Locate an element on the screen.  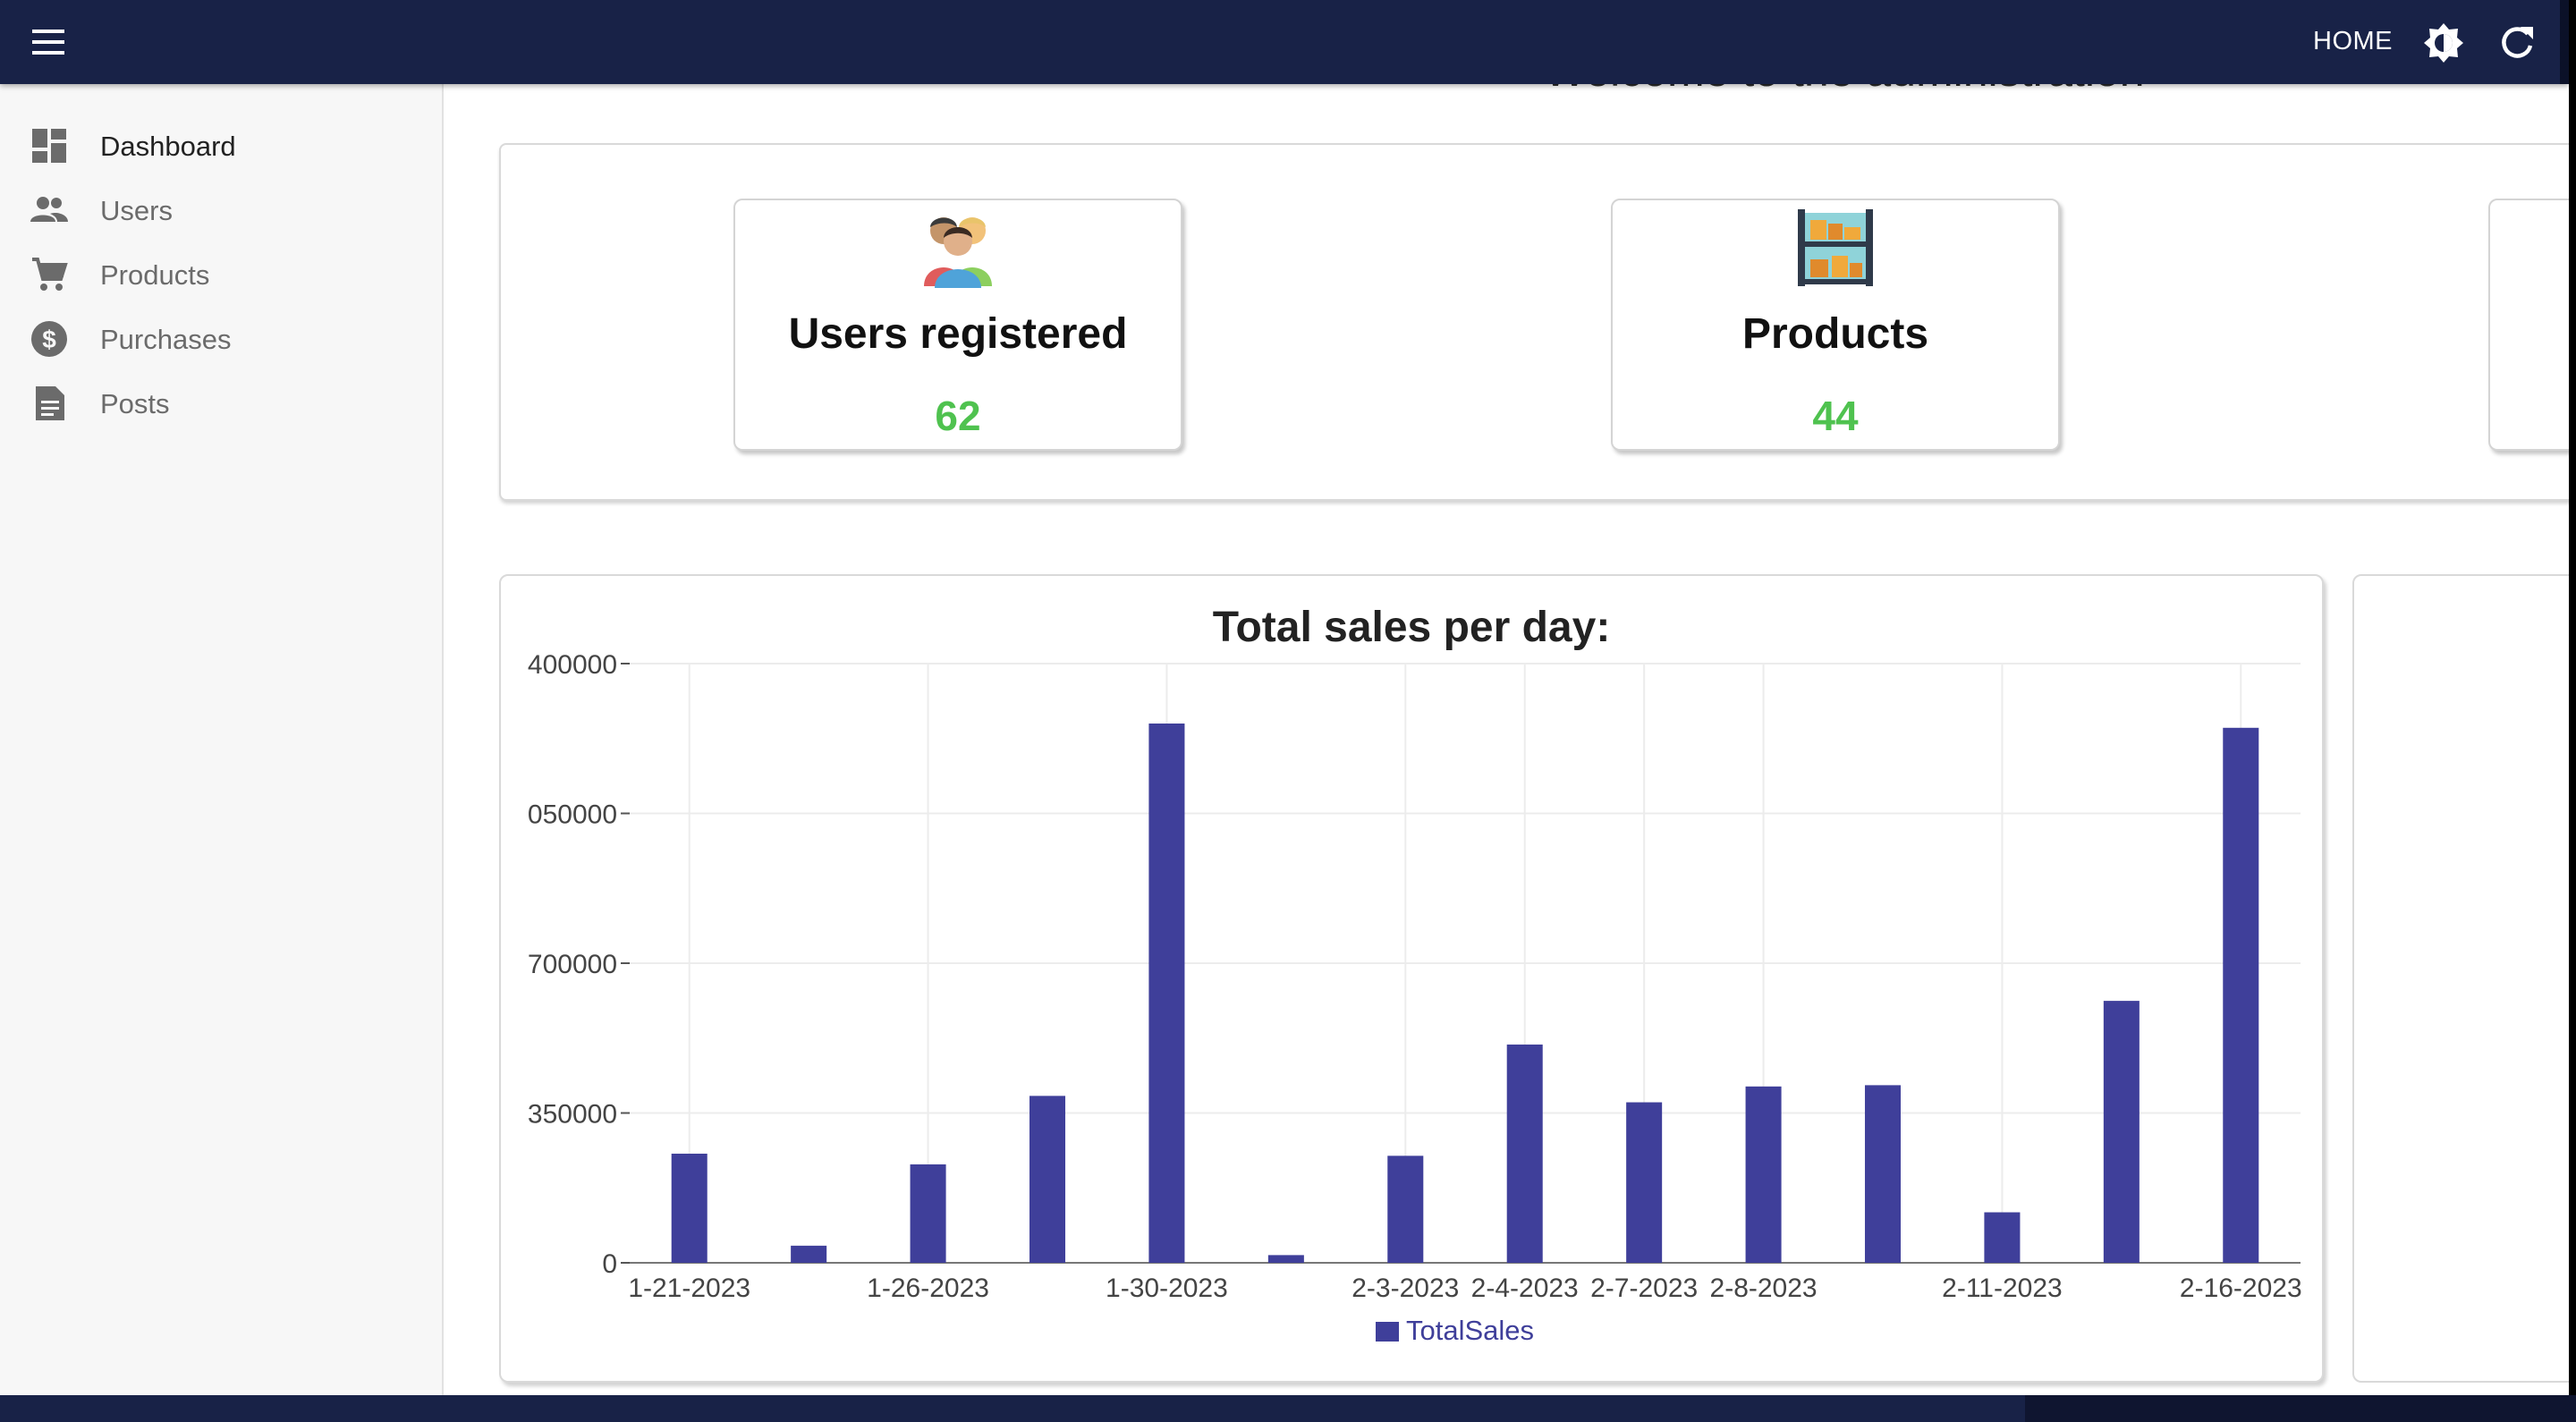
home-link: HOME is located at coordinates (2353, 41).